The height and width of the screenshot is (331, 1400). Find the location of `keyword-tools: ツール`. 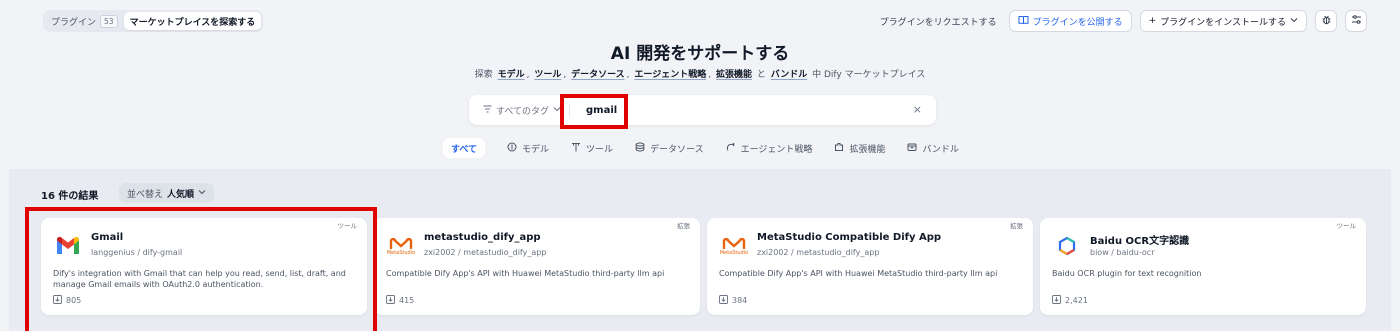

keyword-tools: ツール is located at coordinates (548, 75).